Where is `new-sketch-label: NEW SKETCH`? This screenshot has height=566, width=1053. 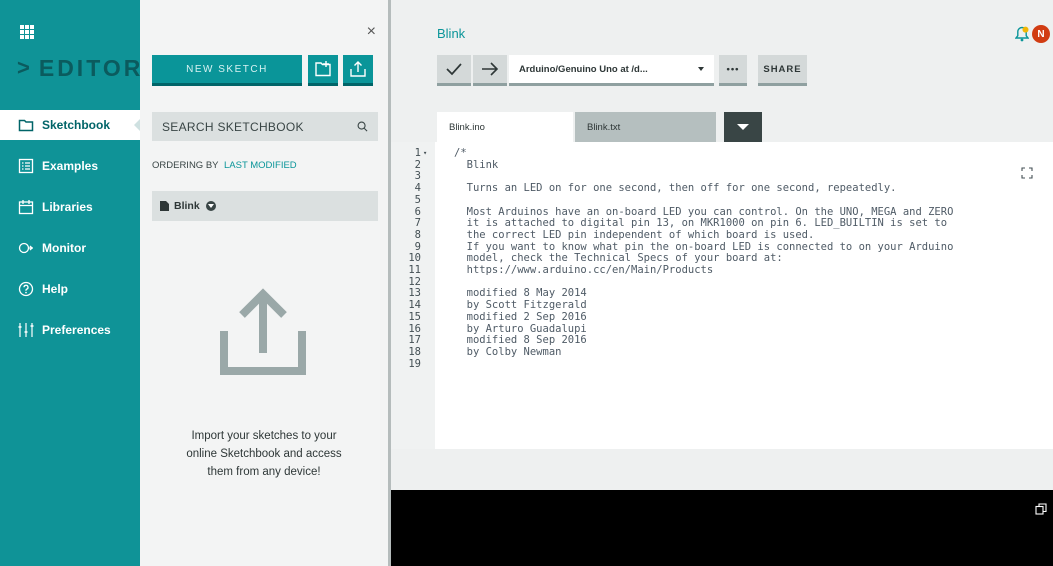 new-sketch-label: NEW SKETCH is located at coordinates (227, 69).